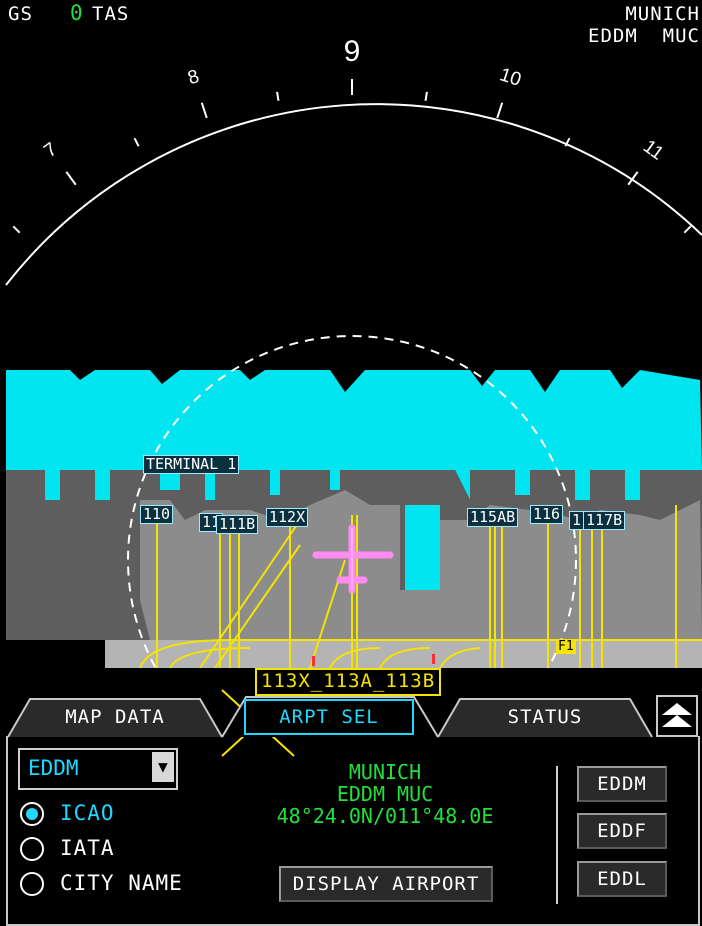  I want to click on stand-label: 112X, so click(287, 517).